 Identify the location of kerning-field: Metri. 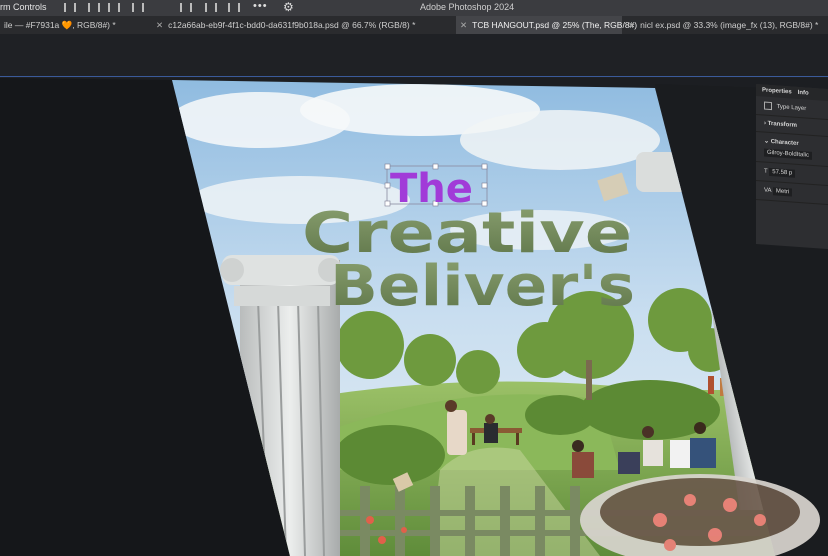
(782, 192).